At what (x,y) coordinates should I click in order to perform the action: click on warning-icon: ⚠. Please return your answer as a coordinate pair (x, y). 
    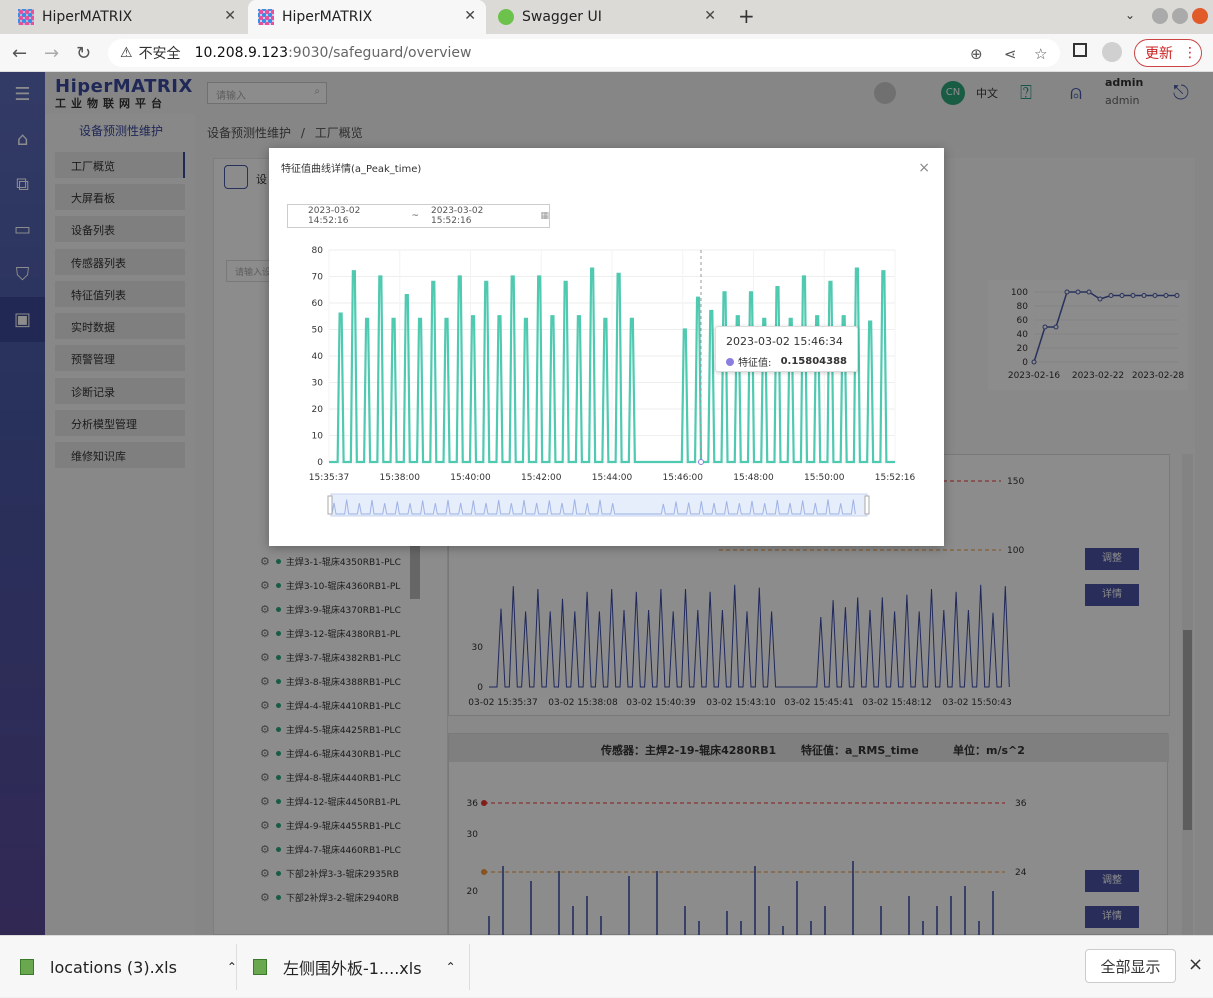
    Looking at the image, I should click on (126, 53).